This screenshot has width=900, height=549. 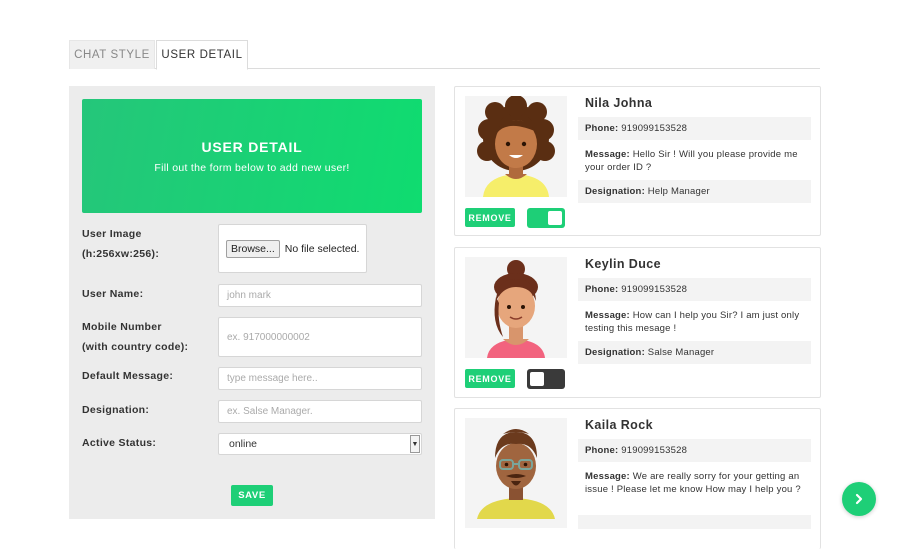 What do you see at coordinates (135, 337) in the screenshot?
I see `mobile-number-label: Mobile Number (with country code):` at bounding box center [135, 337].